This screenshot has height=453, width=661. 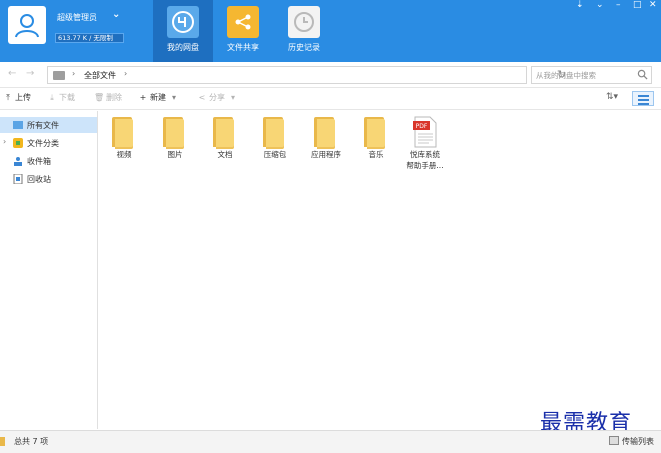 I want to click on inbox-icon, so click(x=18, y=161).